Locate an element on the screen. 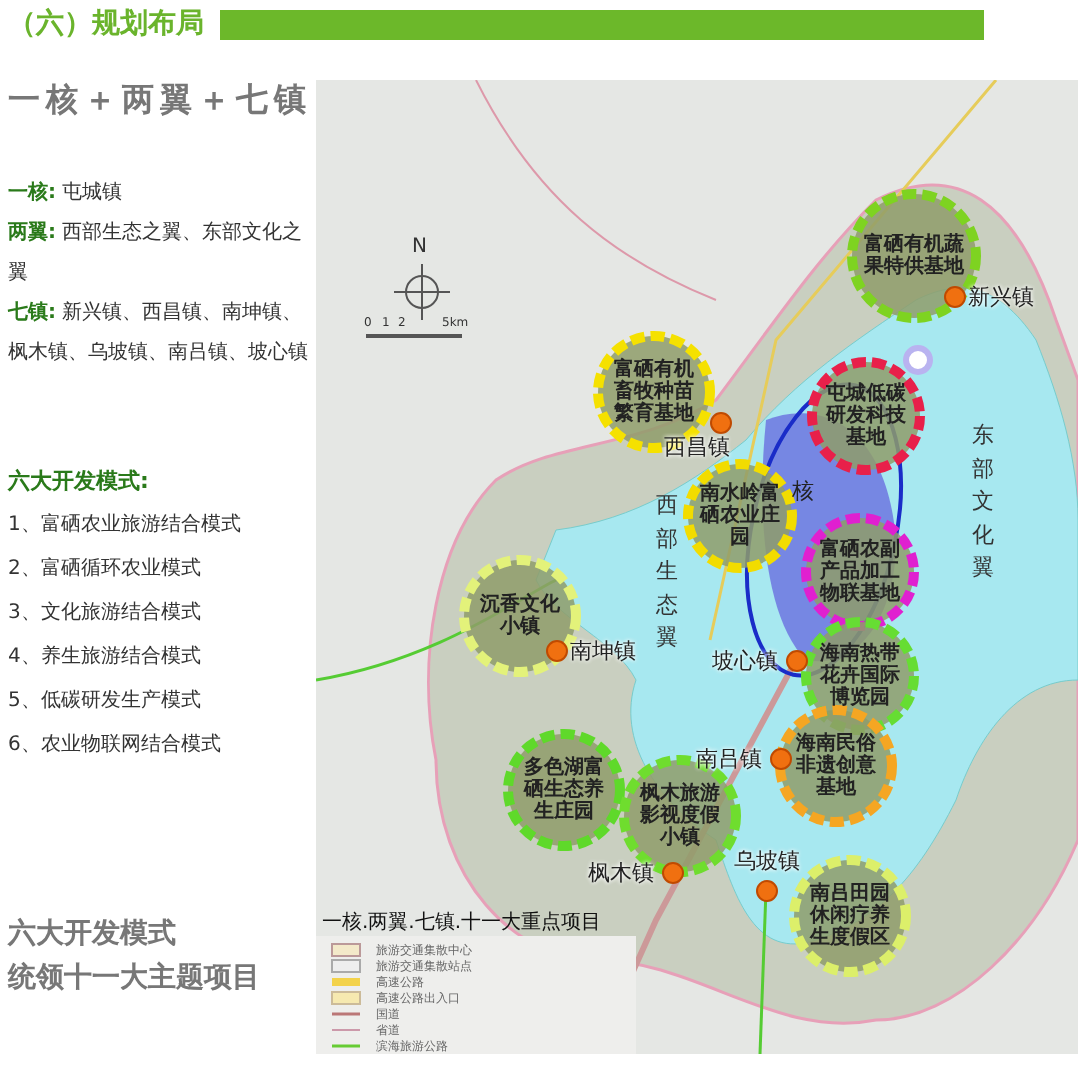 This screenshot has height=1068, width=1078. slogan-line: 统领十一大主题项目 is located at coordinates (135, 978).